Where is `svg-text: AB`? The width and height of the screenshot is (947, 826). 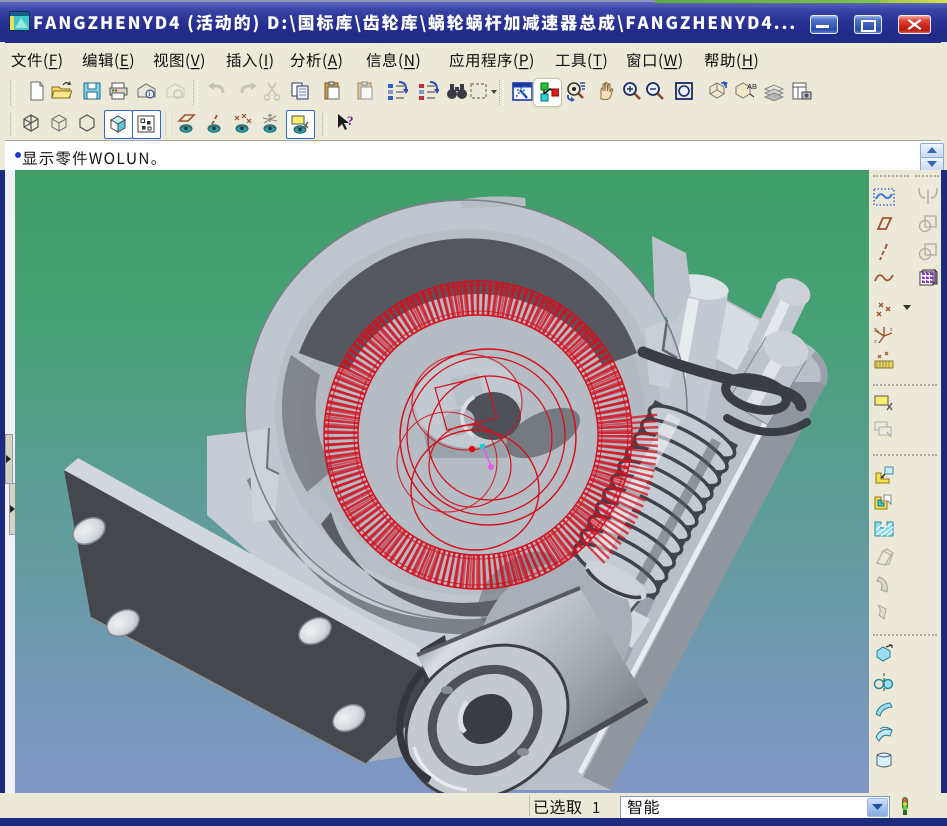
svg-text: AB is located at coordinates (752, 86).